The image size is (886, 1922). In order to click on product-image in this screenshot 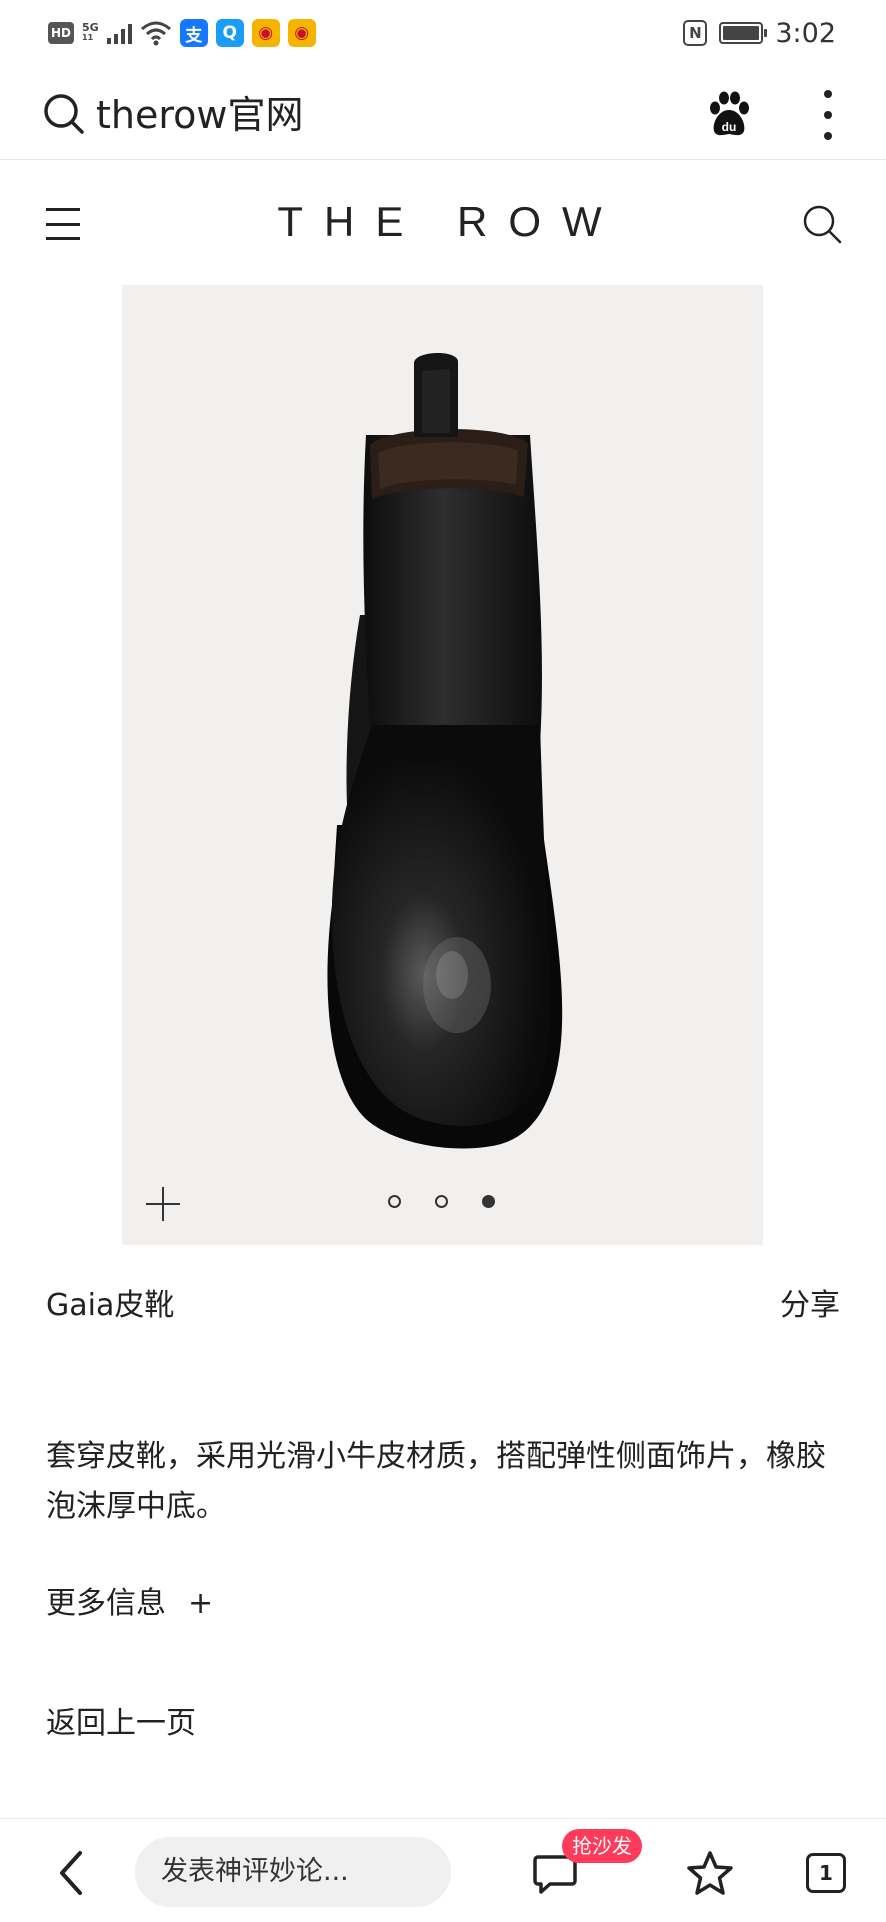, I will do `click(445, 750)`.